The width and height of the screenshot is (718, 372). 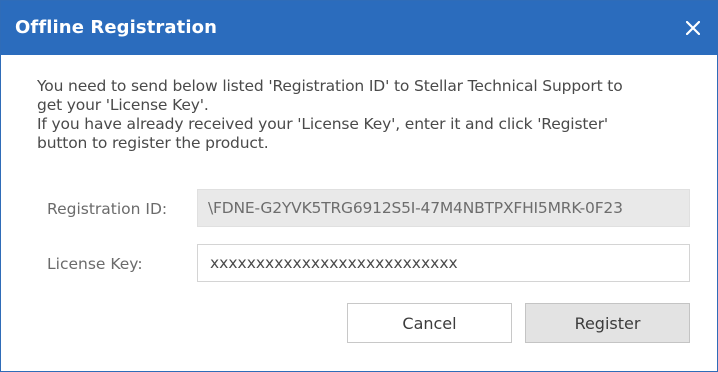 What do you see at coordinates (116, 27) in the screenshot?
I see `dialog-title: Offline Registration` at bounding box center [116, 27].